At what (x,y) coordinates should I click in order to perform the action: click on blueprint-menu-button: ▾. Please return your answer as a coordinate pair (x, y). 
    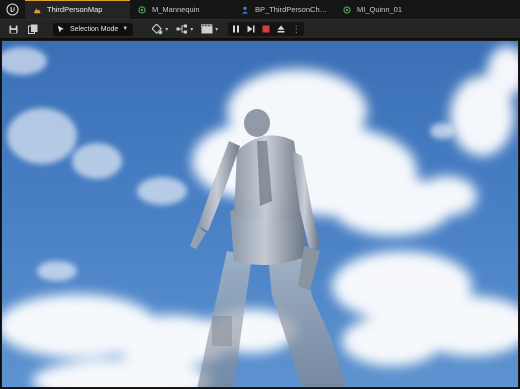
    Looking at the image, I should click on (184, 29).